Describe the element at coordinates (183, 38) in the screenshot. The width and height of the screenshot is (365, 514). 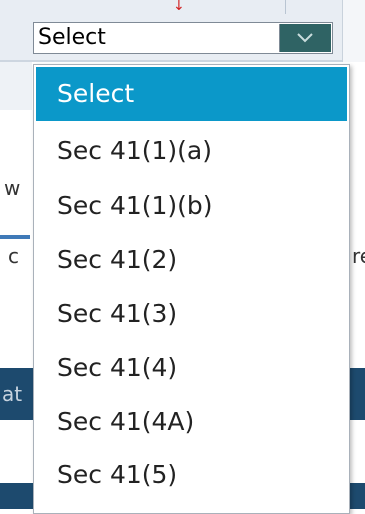
I see `section-select: Select` at that location.